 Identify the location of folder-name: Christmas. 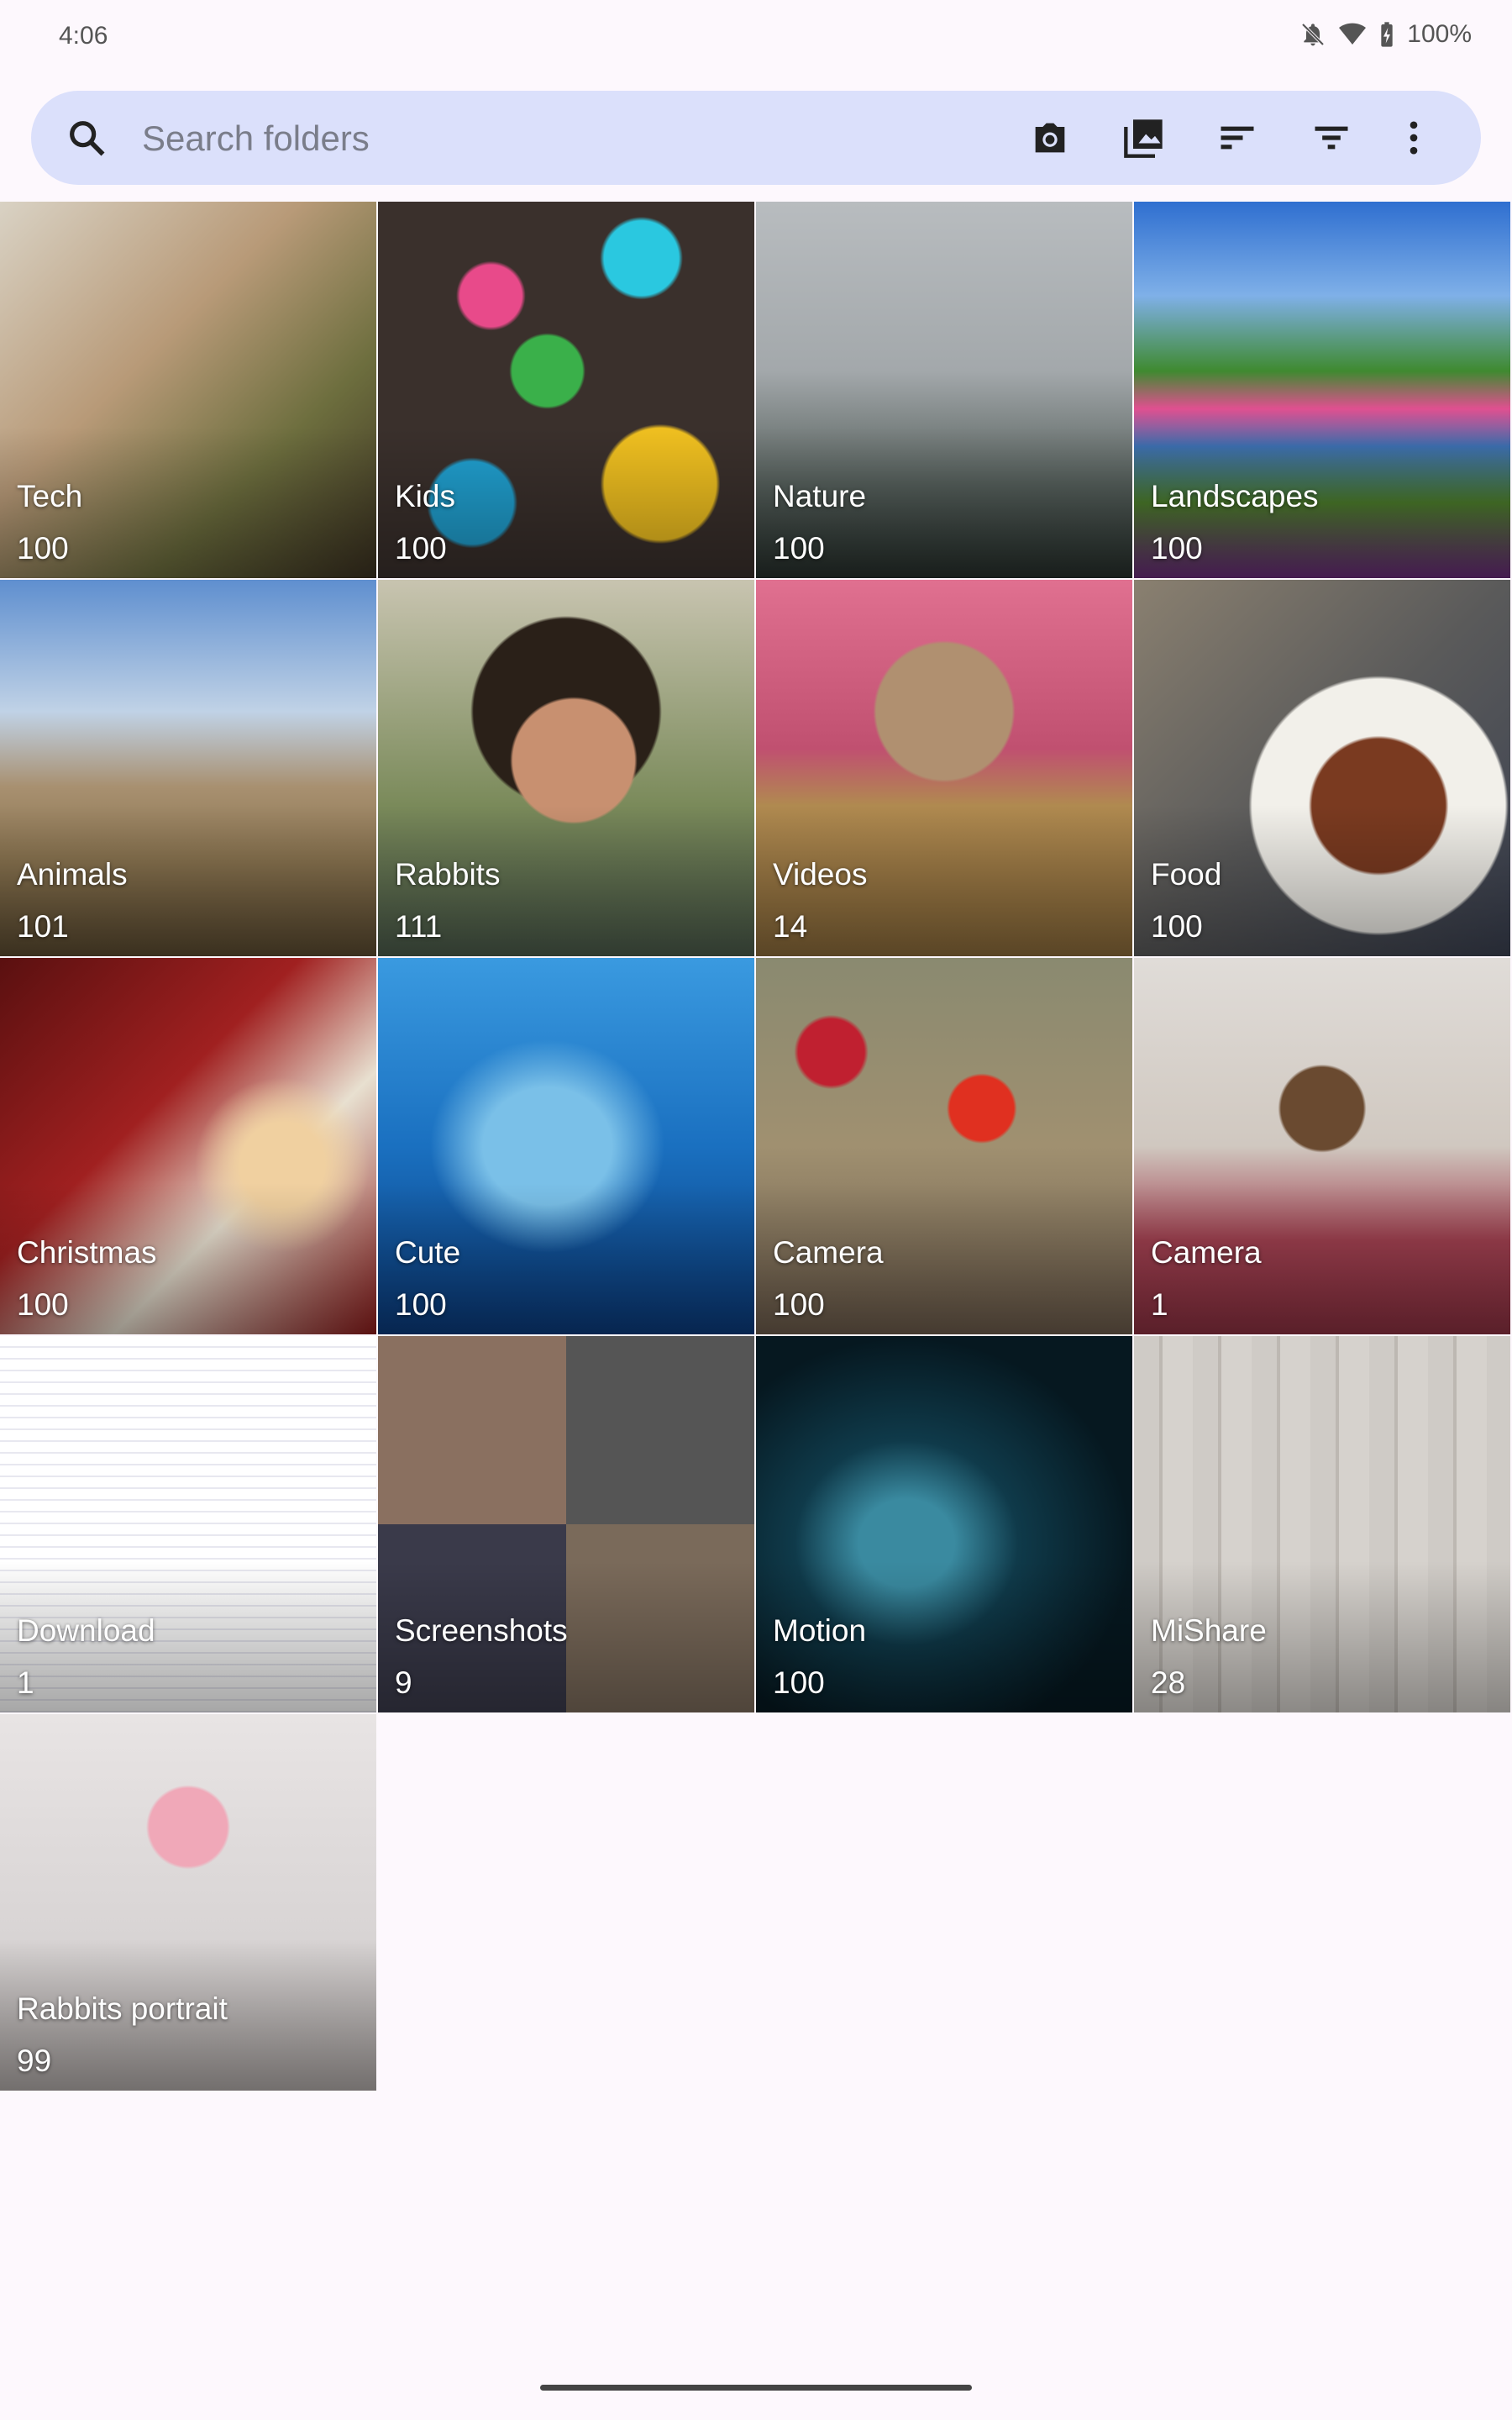
(87, 1253).